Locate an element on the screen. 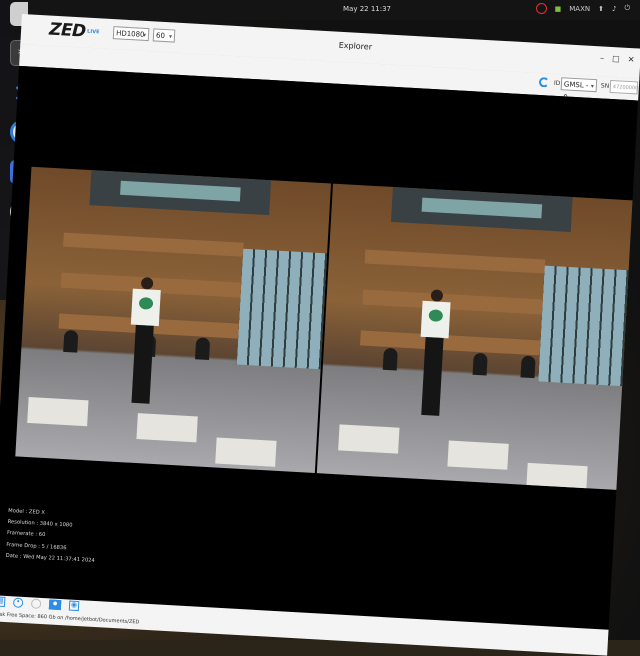 The height and width of the screenshot is (656, 640). record-icon is located at coordinates (36, 603).